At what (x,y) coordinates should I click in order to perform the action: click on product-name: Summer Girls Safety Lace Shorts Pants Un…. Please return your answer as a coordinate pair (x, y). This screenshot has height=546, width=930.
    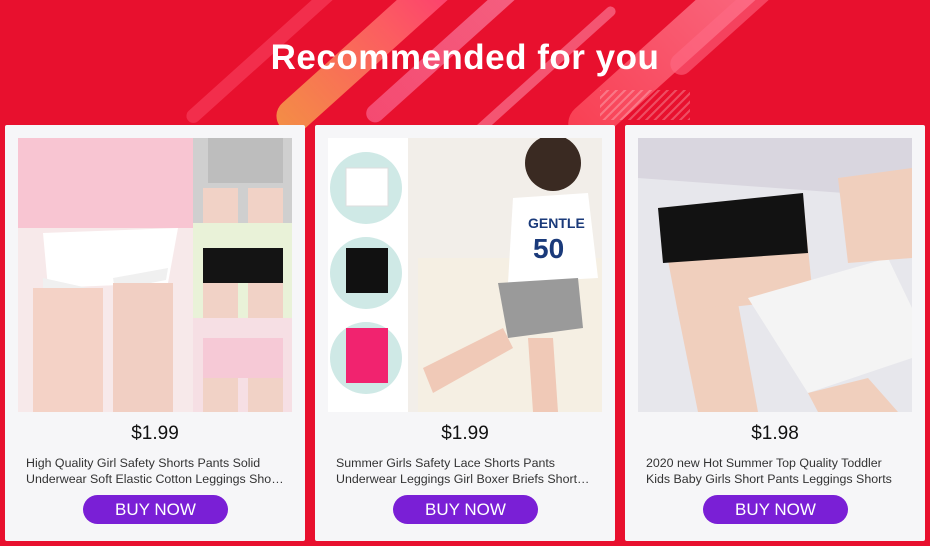
    Looking at the image, I should click on (466, 471).